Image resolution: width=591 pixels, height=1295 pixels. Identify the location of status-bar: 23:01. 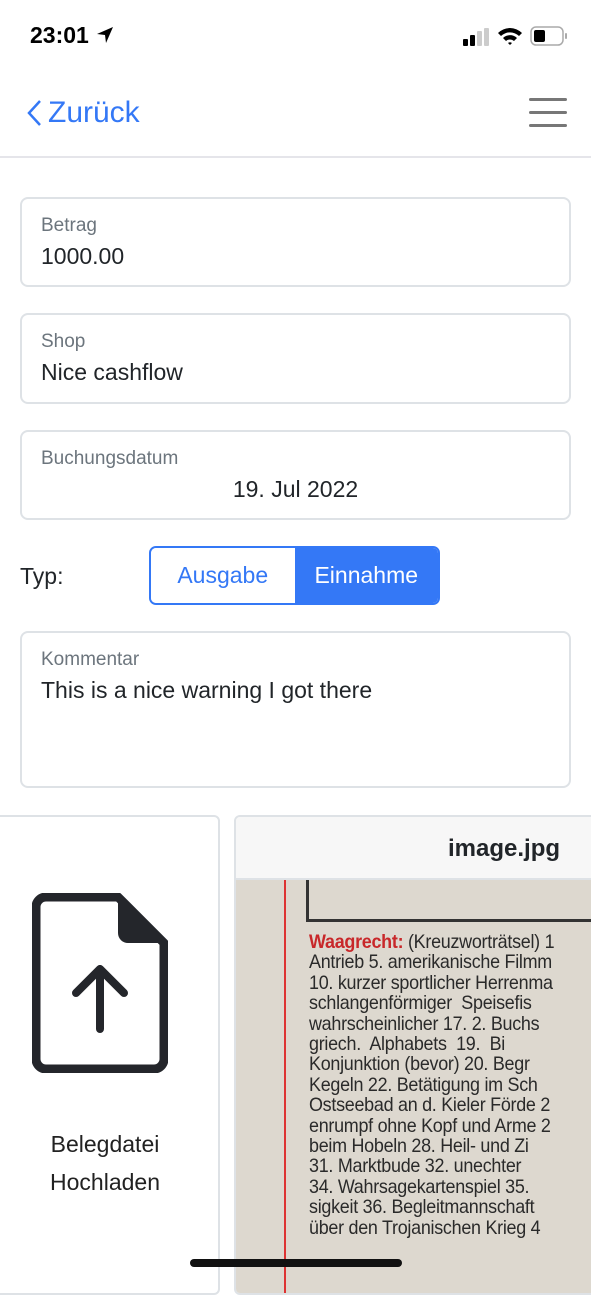
(295, 35).